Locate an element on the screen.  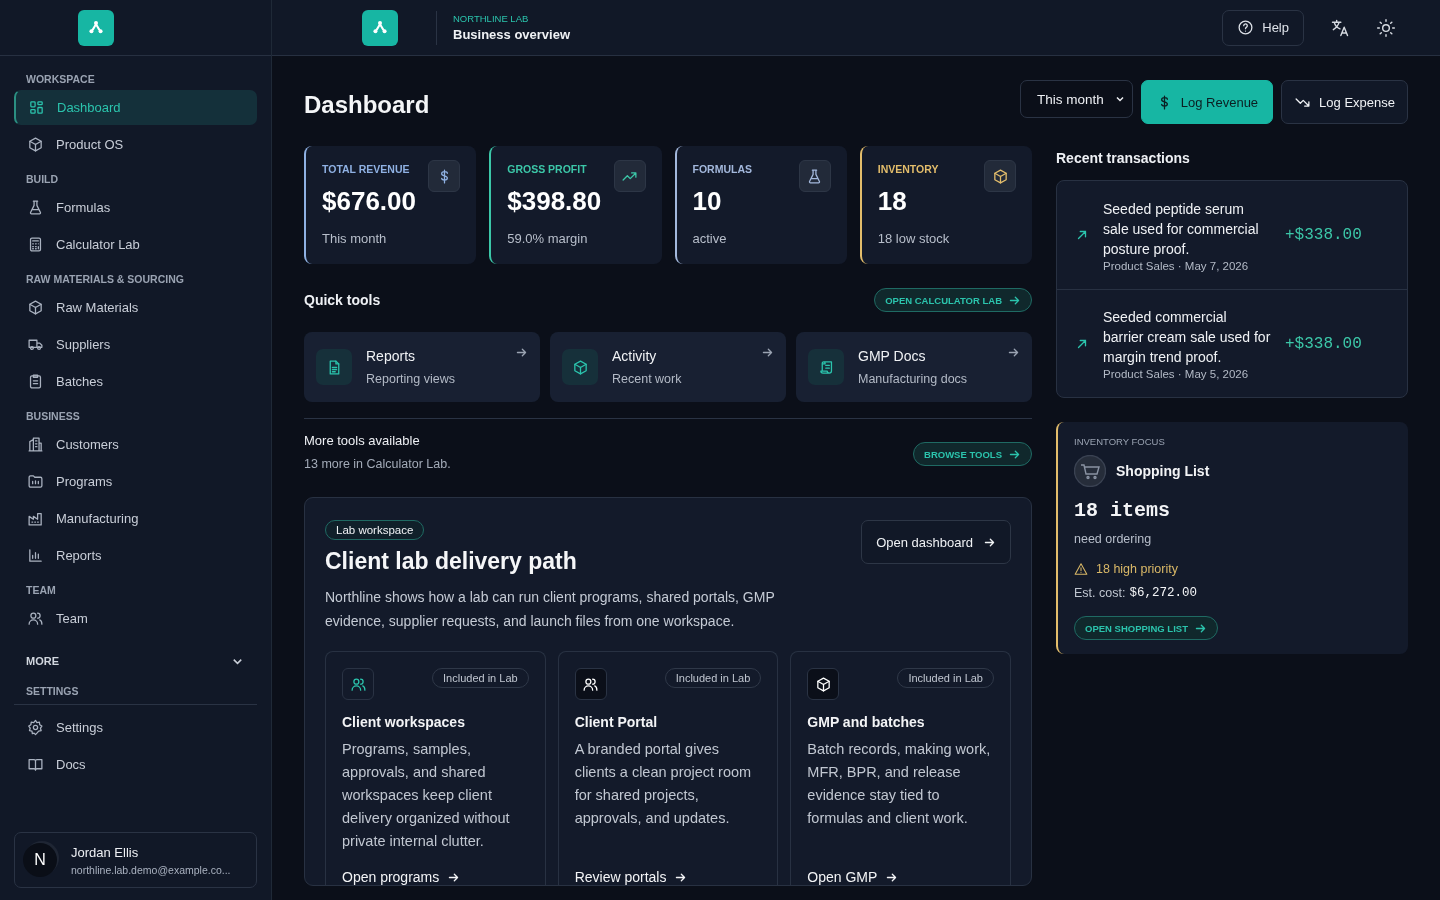
nav-item: Product OS is located at coordinates (135, 144).